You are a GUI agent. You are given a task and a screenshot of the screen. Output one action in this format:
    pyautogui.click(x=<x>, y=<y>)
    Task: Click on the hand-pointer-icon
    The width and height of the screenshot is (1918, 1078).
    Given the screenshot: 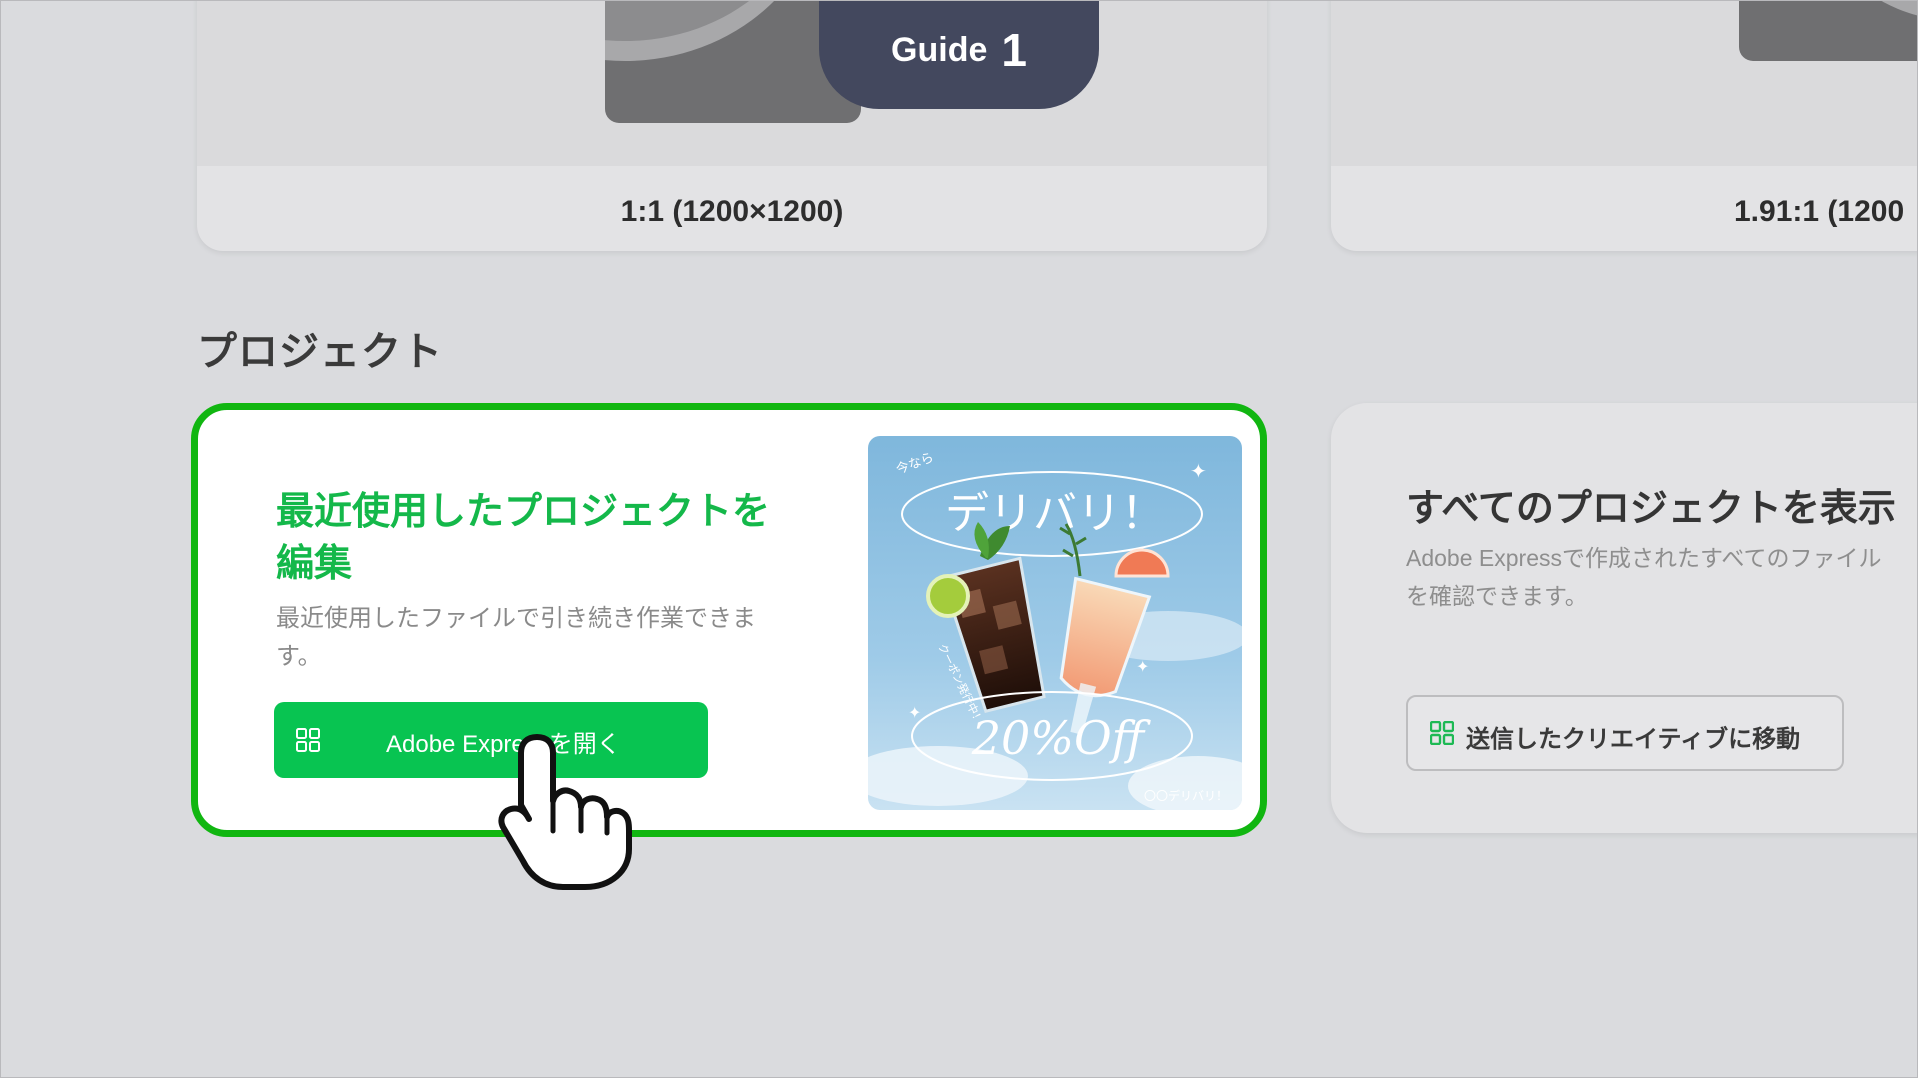 What is the action you would take?
    pyautogui.click(x=565, y=812)
    